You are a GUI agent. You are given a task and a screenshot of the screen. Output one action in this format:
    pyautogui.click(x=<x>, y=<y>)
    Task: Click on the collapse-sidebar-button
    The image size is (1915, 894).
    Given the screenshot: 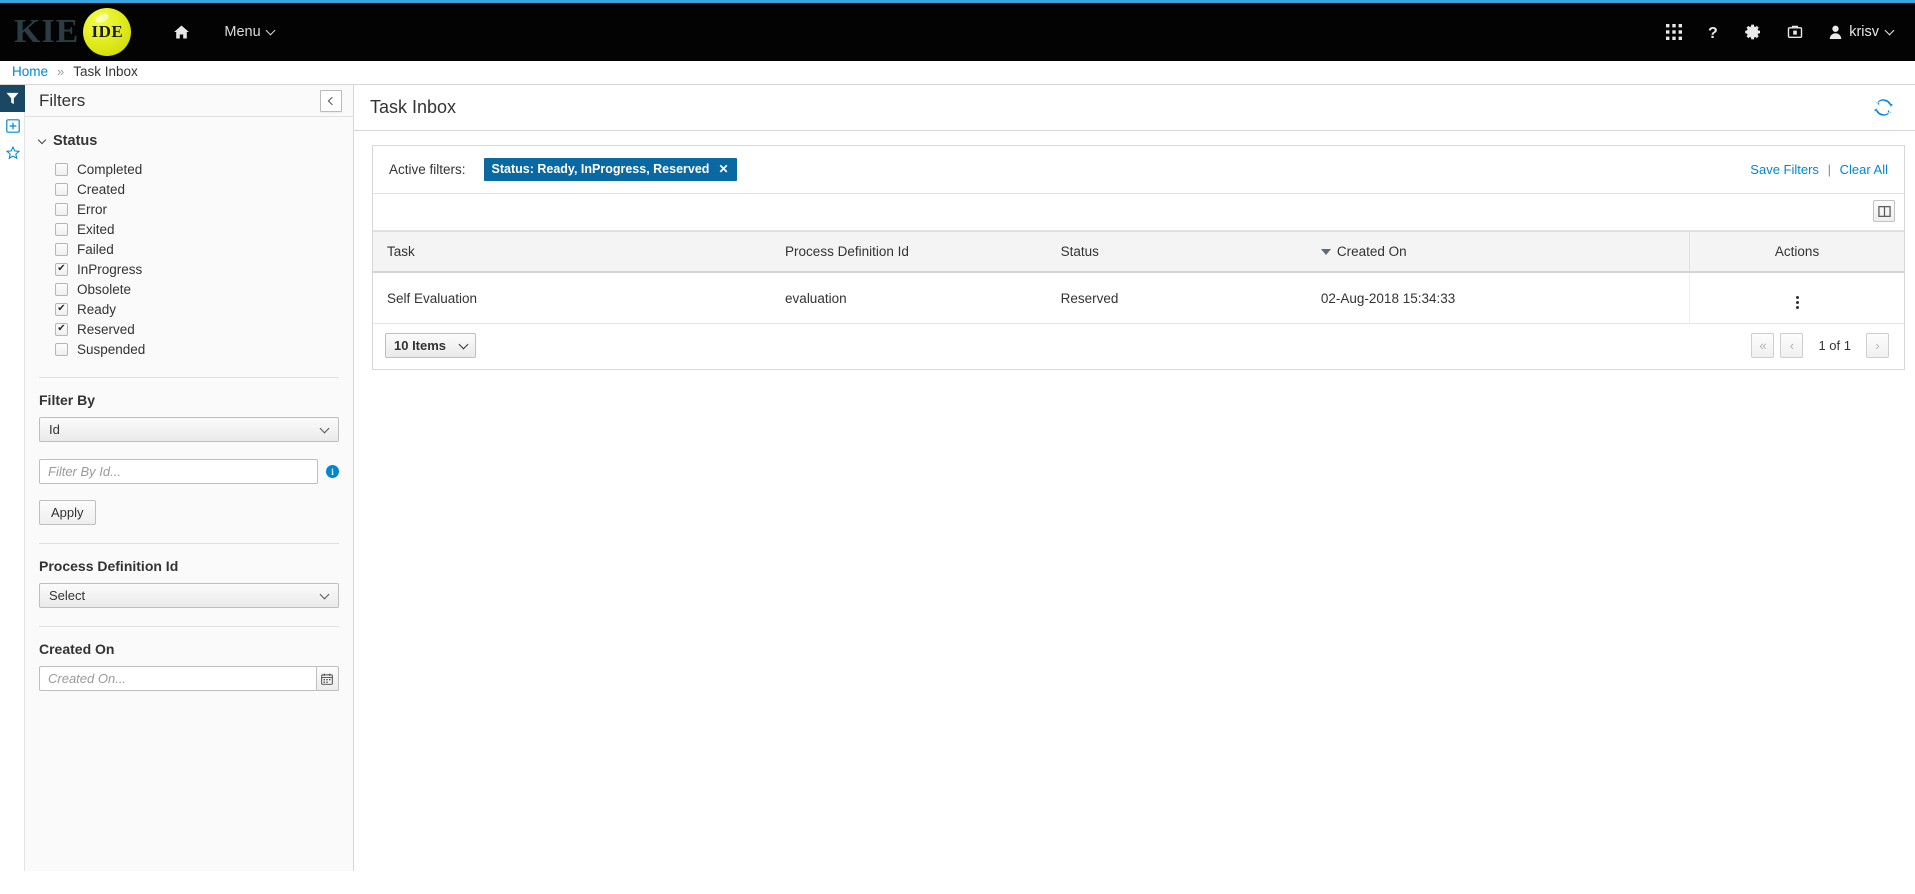 What is the action you would take?
    pyautogui.click(x=331, y=101)
    